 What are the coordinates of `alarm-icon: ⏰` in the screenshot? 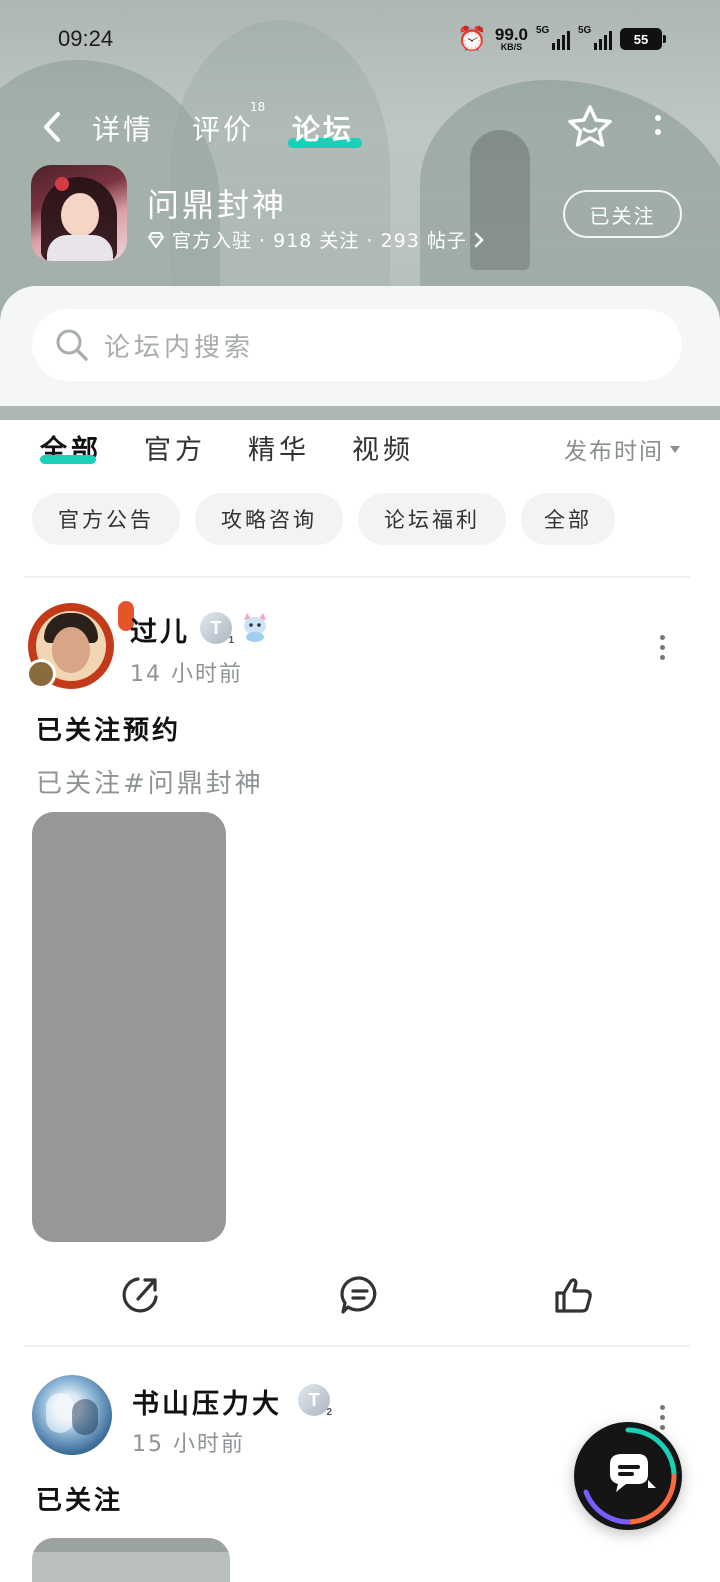 It's located at (472, 39).